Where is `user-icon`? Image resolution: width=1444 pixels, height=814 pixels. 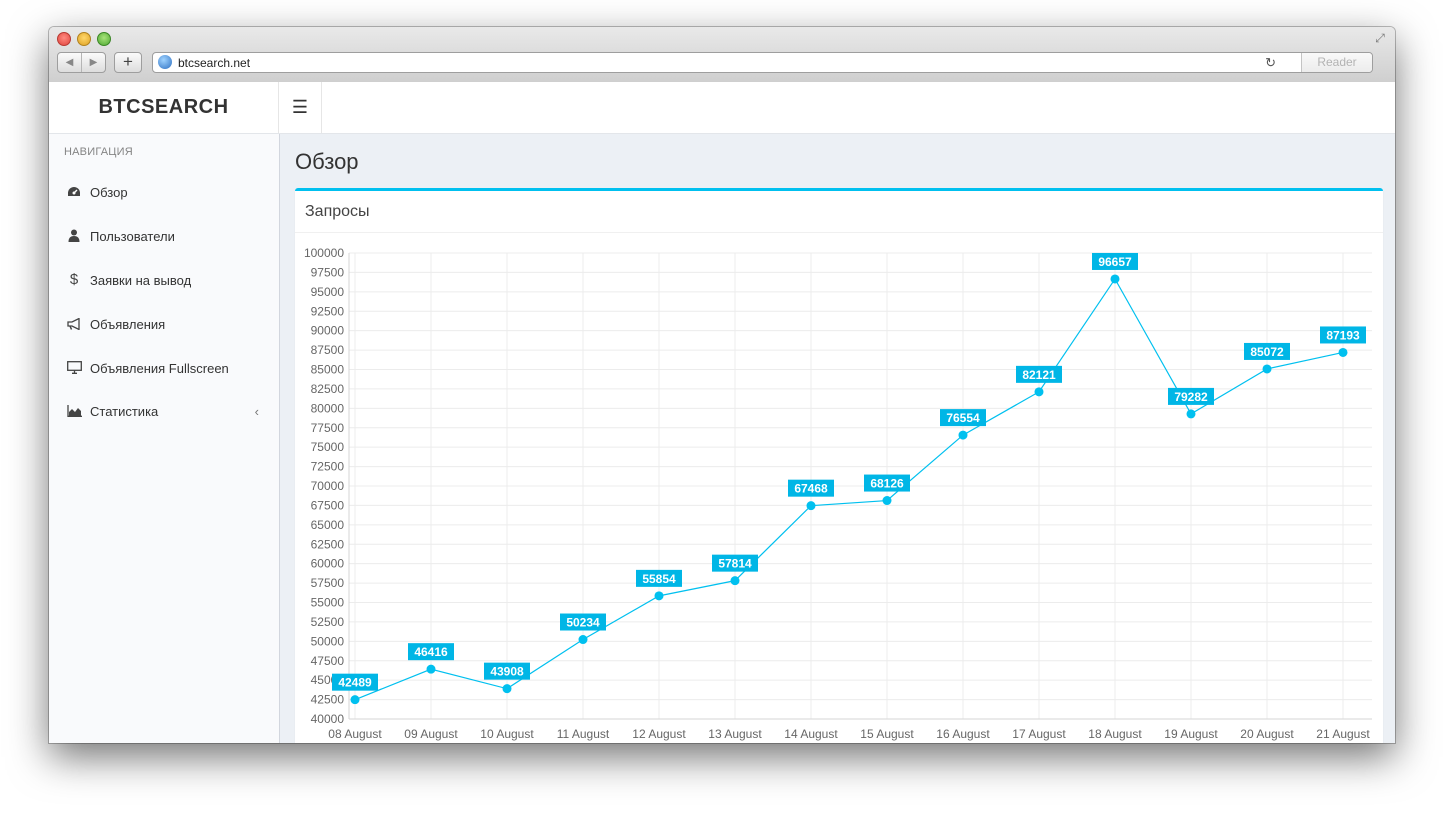
user-icon is located at coordinates (74, 236).